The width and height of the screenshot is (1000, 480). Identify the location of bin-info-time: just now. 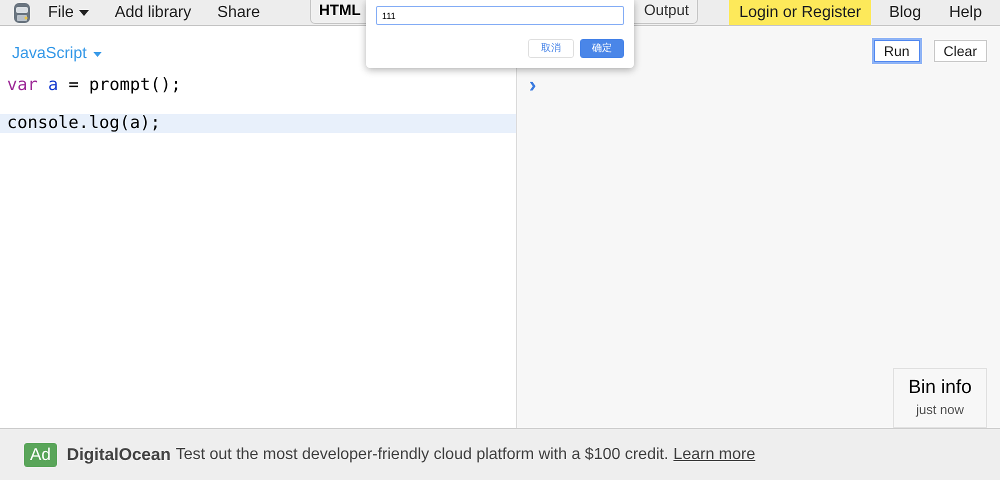
(940, 410).